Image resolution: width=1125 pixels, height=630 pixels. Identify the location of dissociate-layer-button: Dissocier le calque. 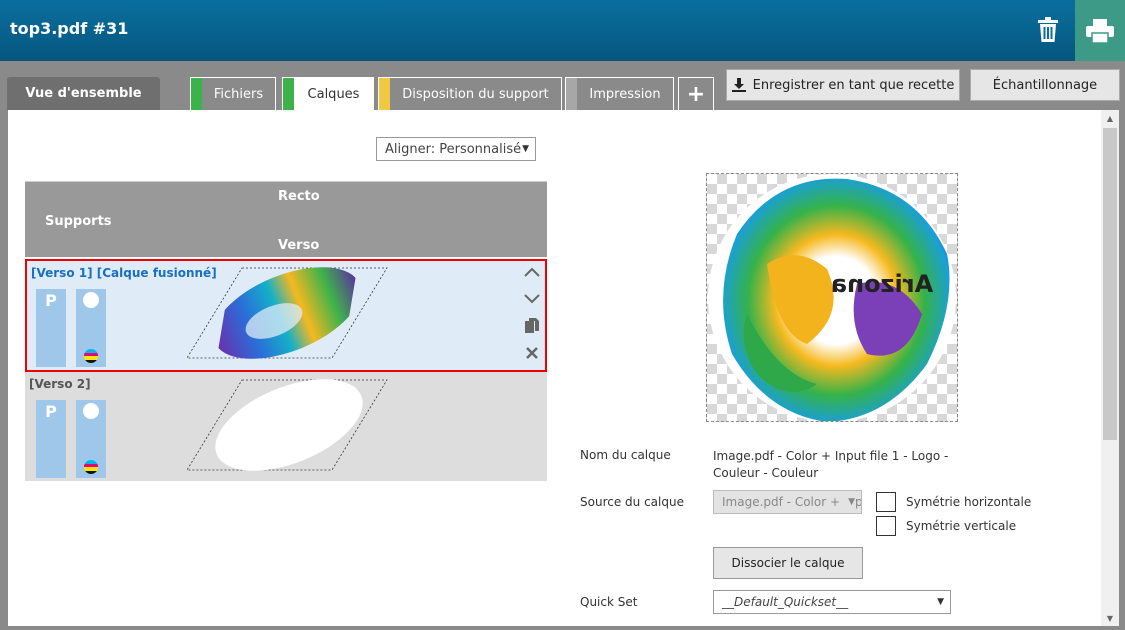
(788, 563).